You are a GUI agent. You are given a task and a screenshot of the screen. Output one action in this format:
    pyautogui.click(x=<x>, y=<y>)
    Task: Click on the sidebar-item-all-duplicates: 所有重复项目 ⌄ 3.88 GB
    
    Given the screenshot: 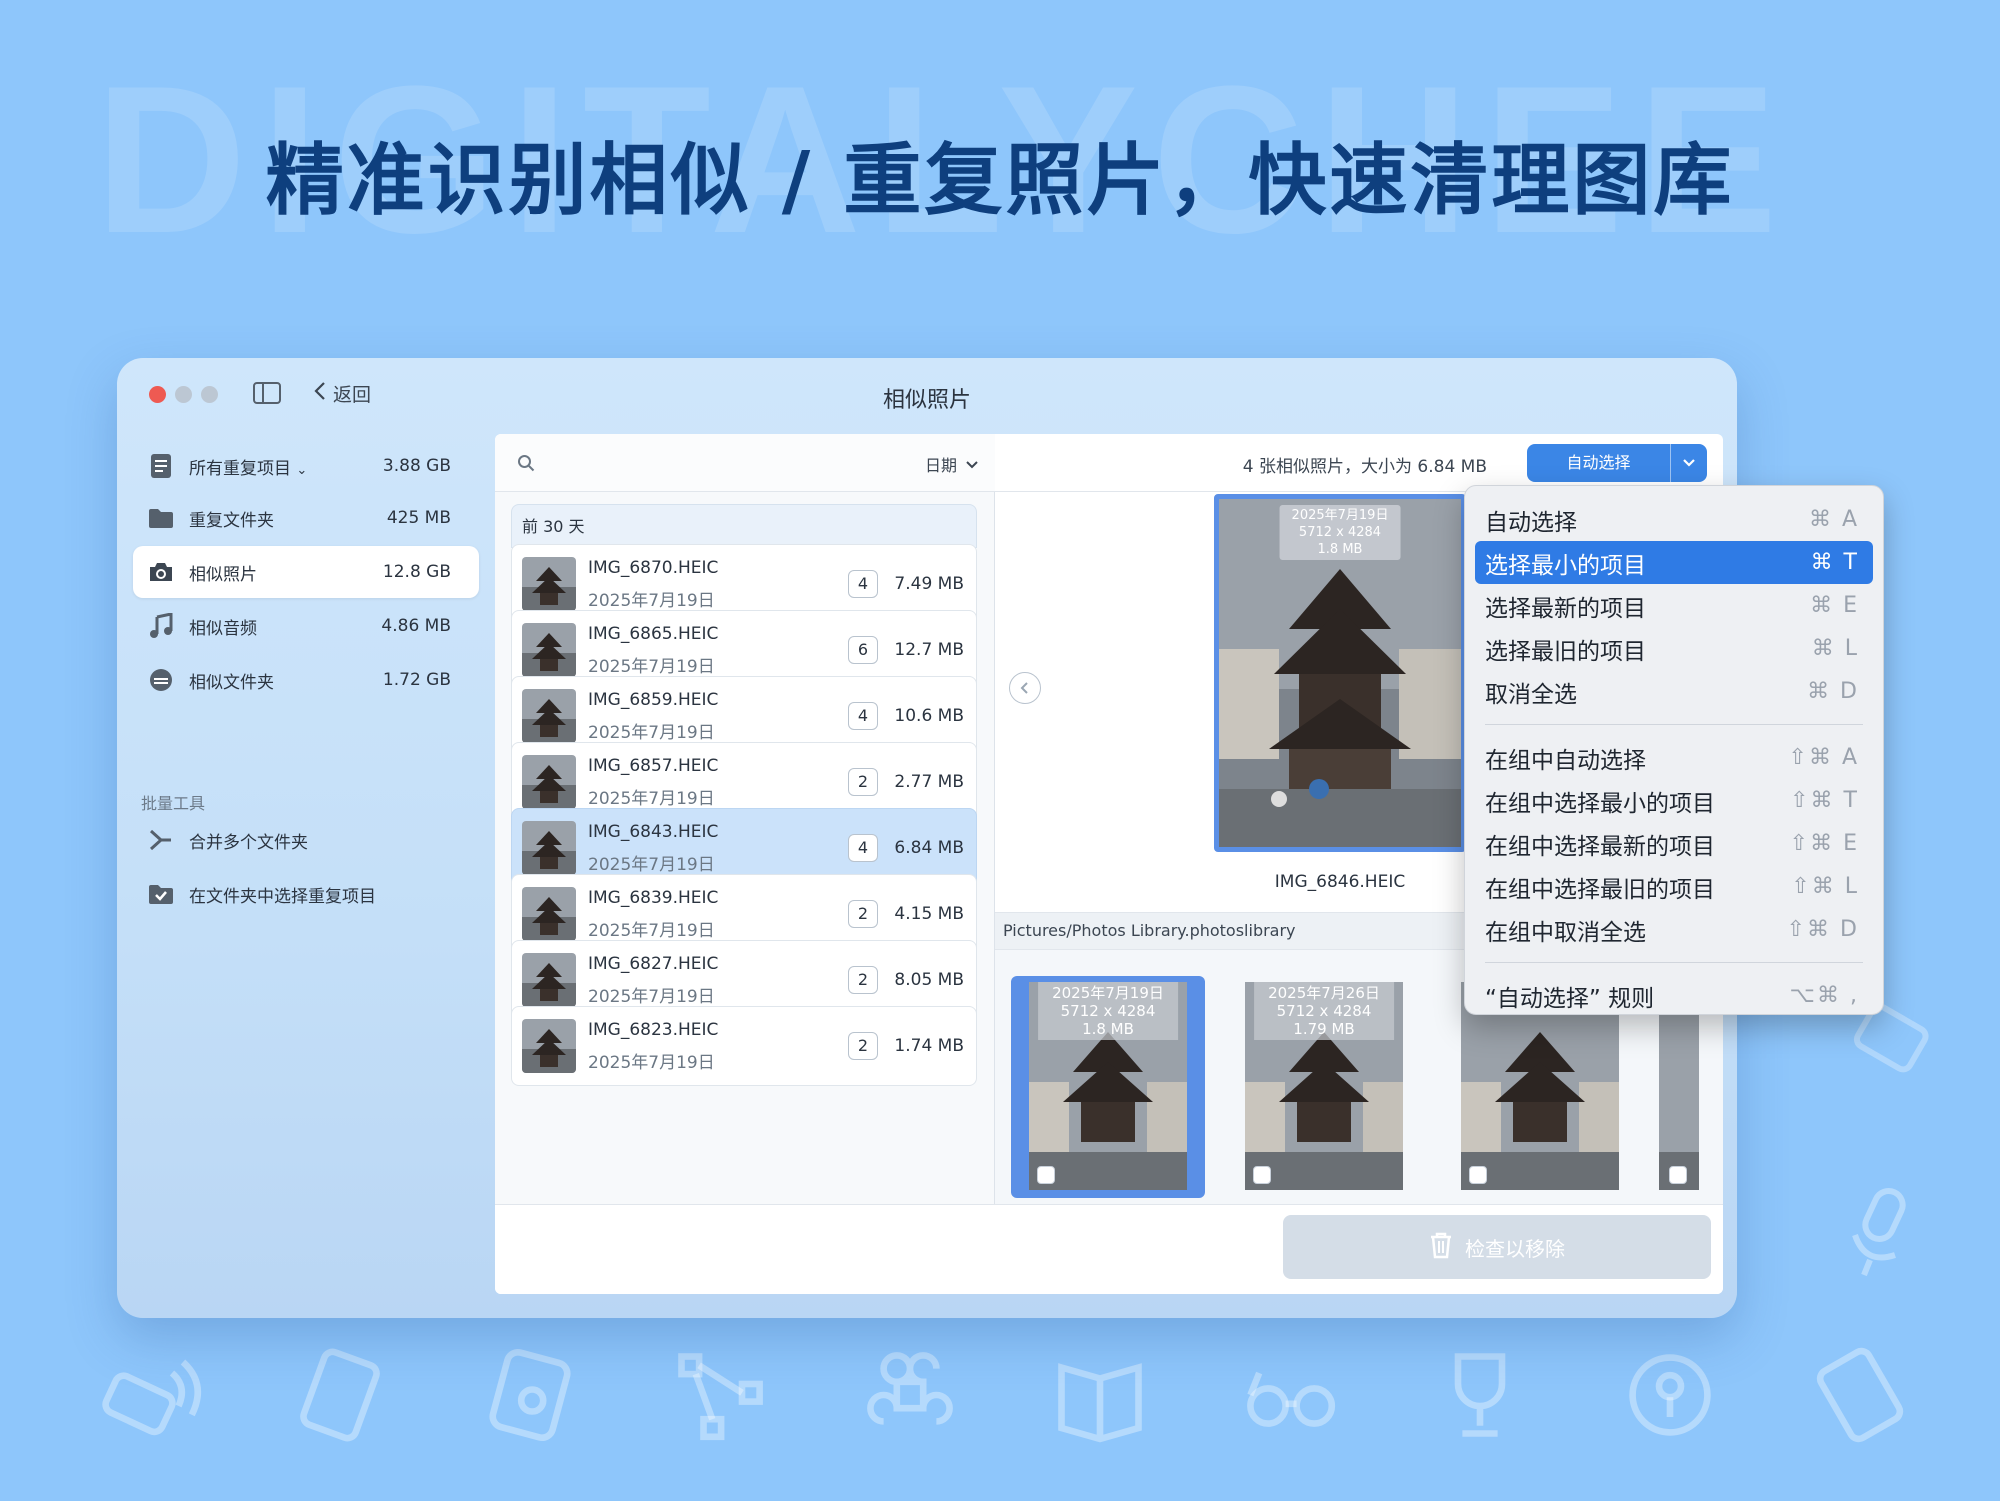 What is the action you would take?
    pyautogui.click(x=306, y=466)
    